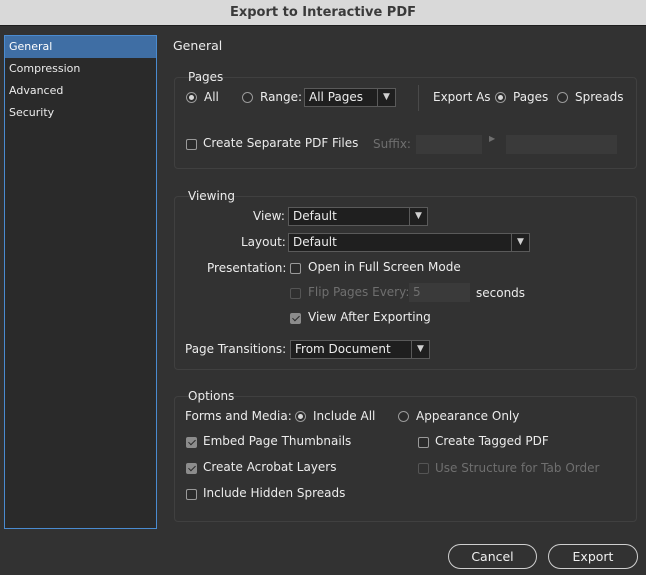 The image size is (646, 575). What do you see at coordinates (531, 97) in the screenshot?
I see `export-pages-label: Pages` at bounding box center [531, 97].